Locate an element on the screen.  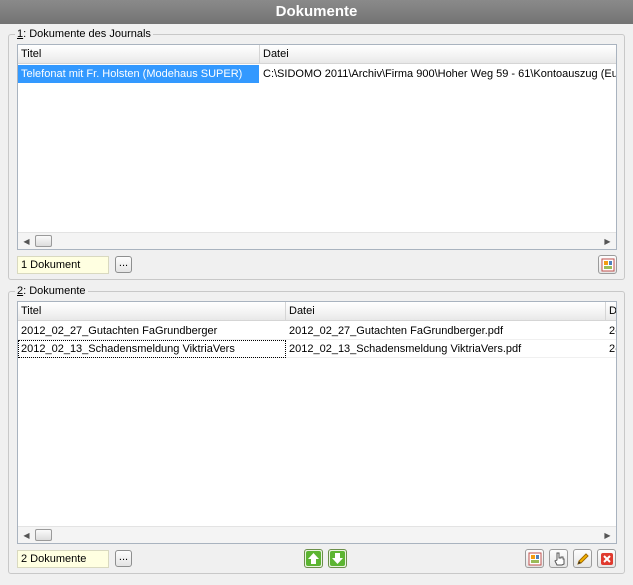
journal-grid-header: Titel Datei is located at coordinates (317, 54).